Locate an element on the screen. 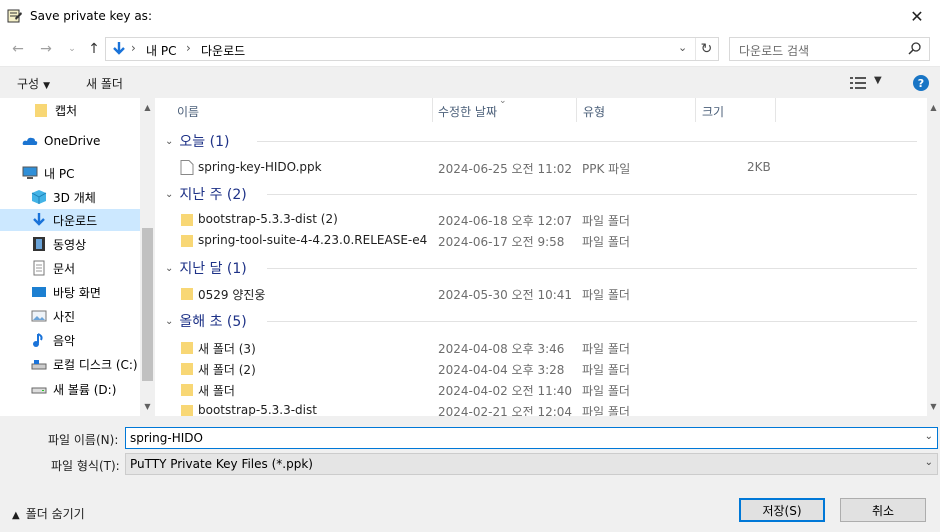 This screenshot has height=532, width=940. hide-folders-button: ▲ 폴더 숨기기 is located at coordinates (48, 513).